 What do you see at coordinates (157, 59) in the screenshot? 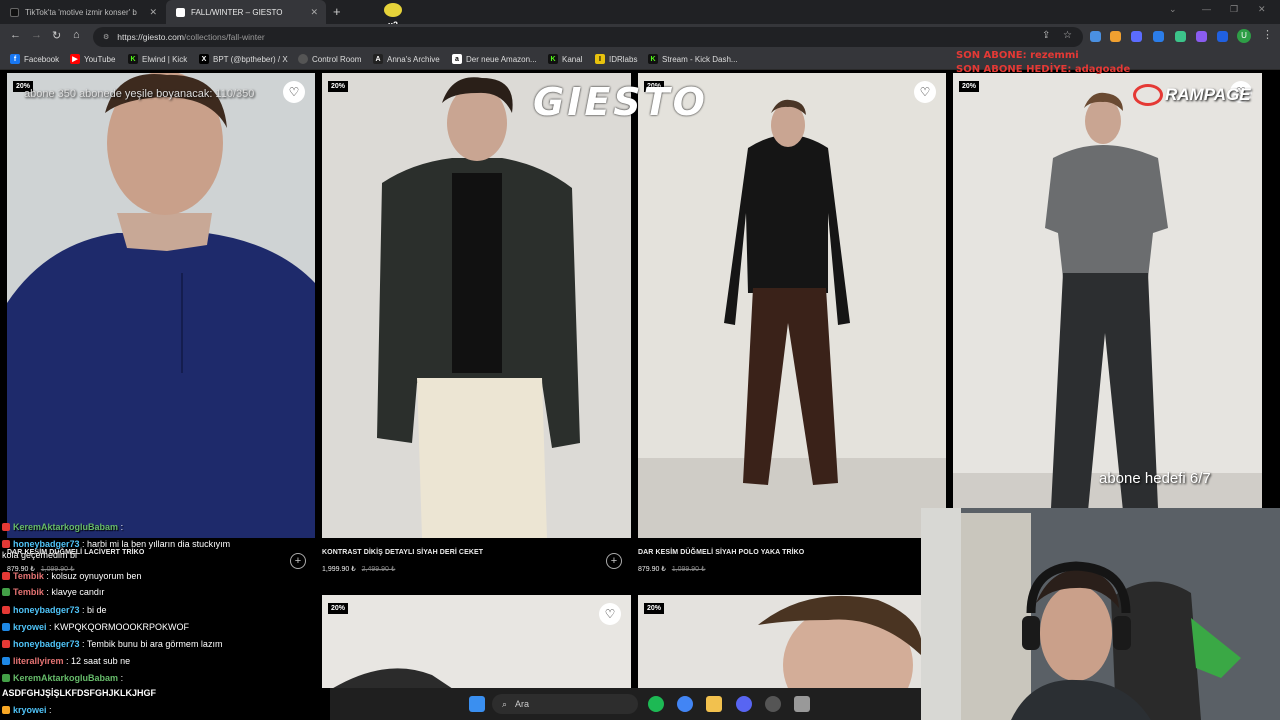
I see `bookmark-elwind-kick: K Elwind | Kick` at bounding box center [157, 59].